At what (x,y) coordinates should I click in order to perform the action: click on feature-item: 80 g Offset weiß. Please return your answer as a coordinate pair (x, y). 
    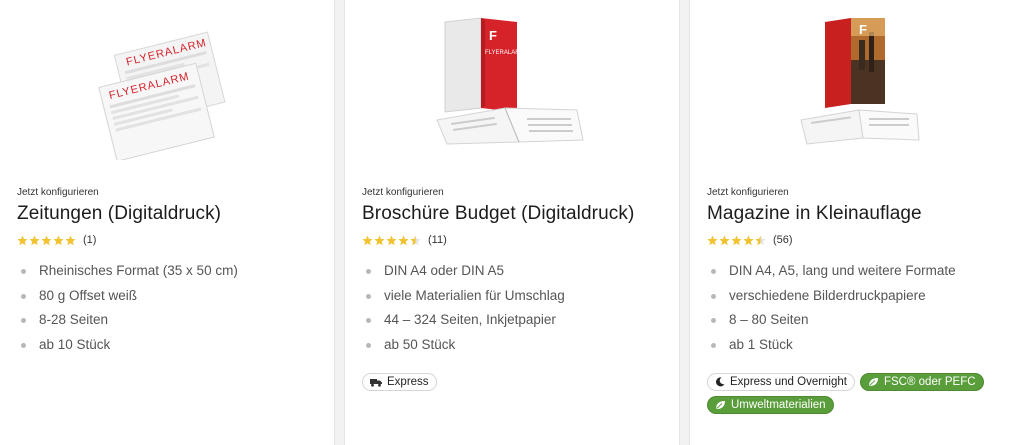
    Looking at the image, I should click on (127, 299).